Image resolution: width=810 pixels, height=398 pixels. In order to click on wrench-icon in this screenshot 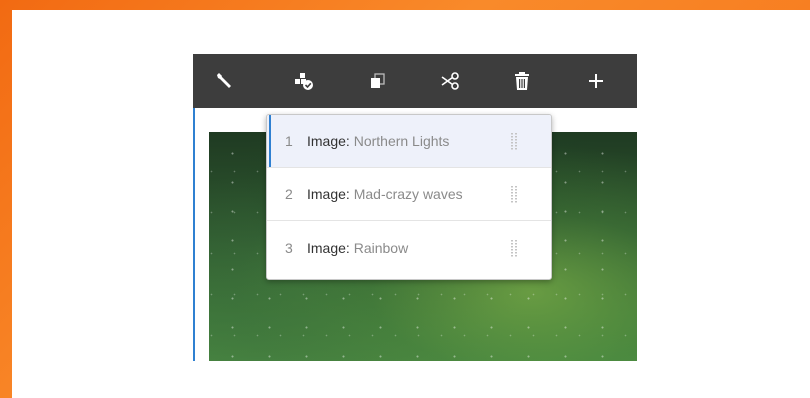, I will do `click(224, 81)`.